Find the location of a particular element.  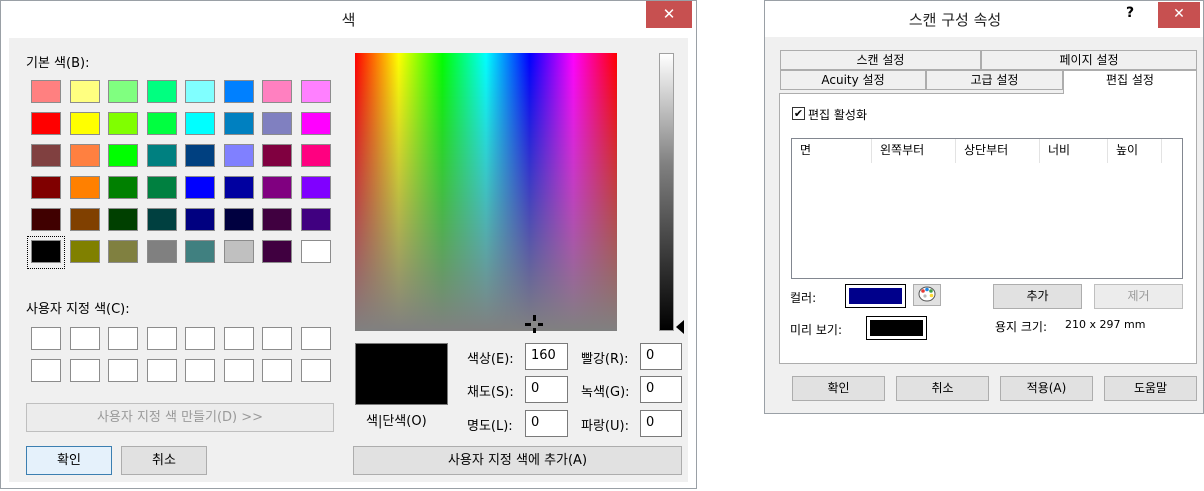

luminance-arrow-icon is located at coordinates (680, 327).